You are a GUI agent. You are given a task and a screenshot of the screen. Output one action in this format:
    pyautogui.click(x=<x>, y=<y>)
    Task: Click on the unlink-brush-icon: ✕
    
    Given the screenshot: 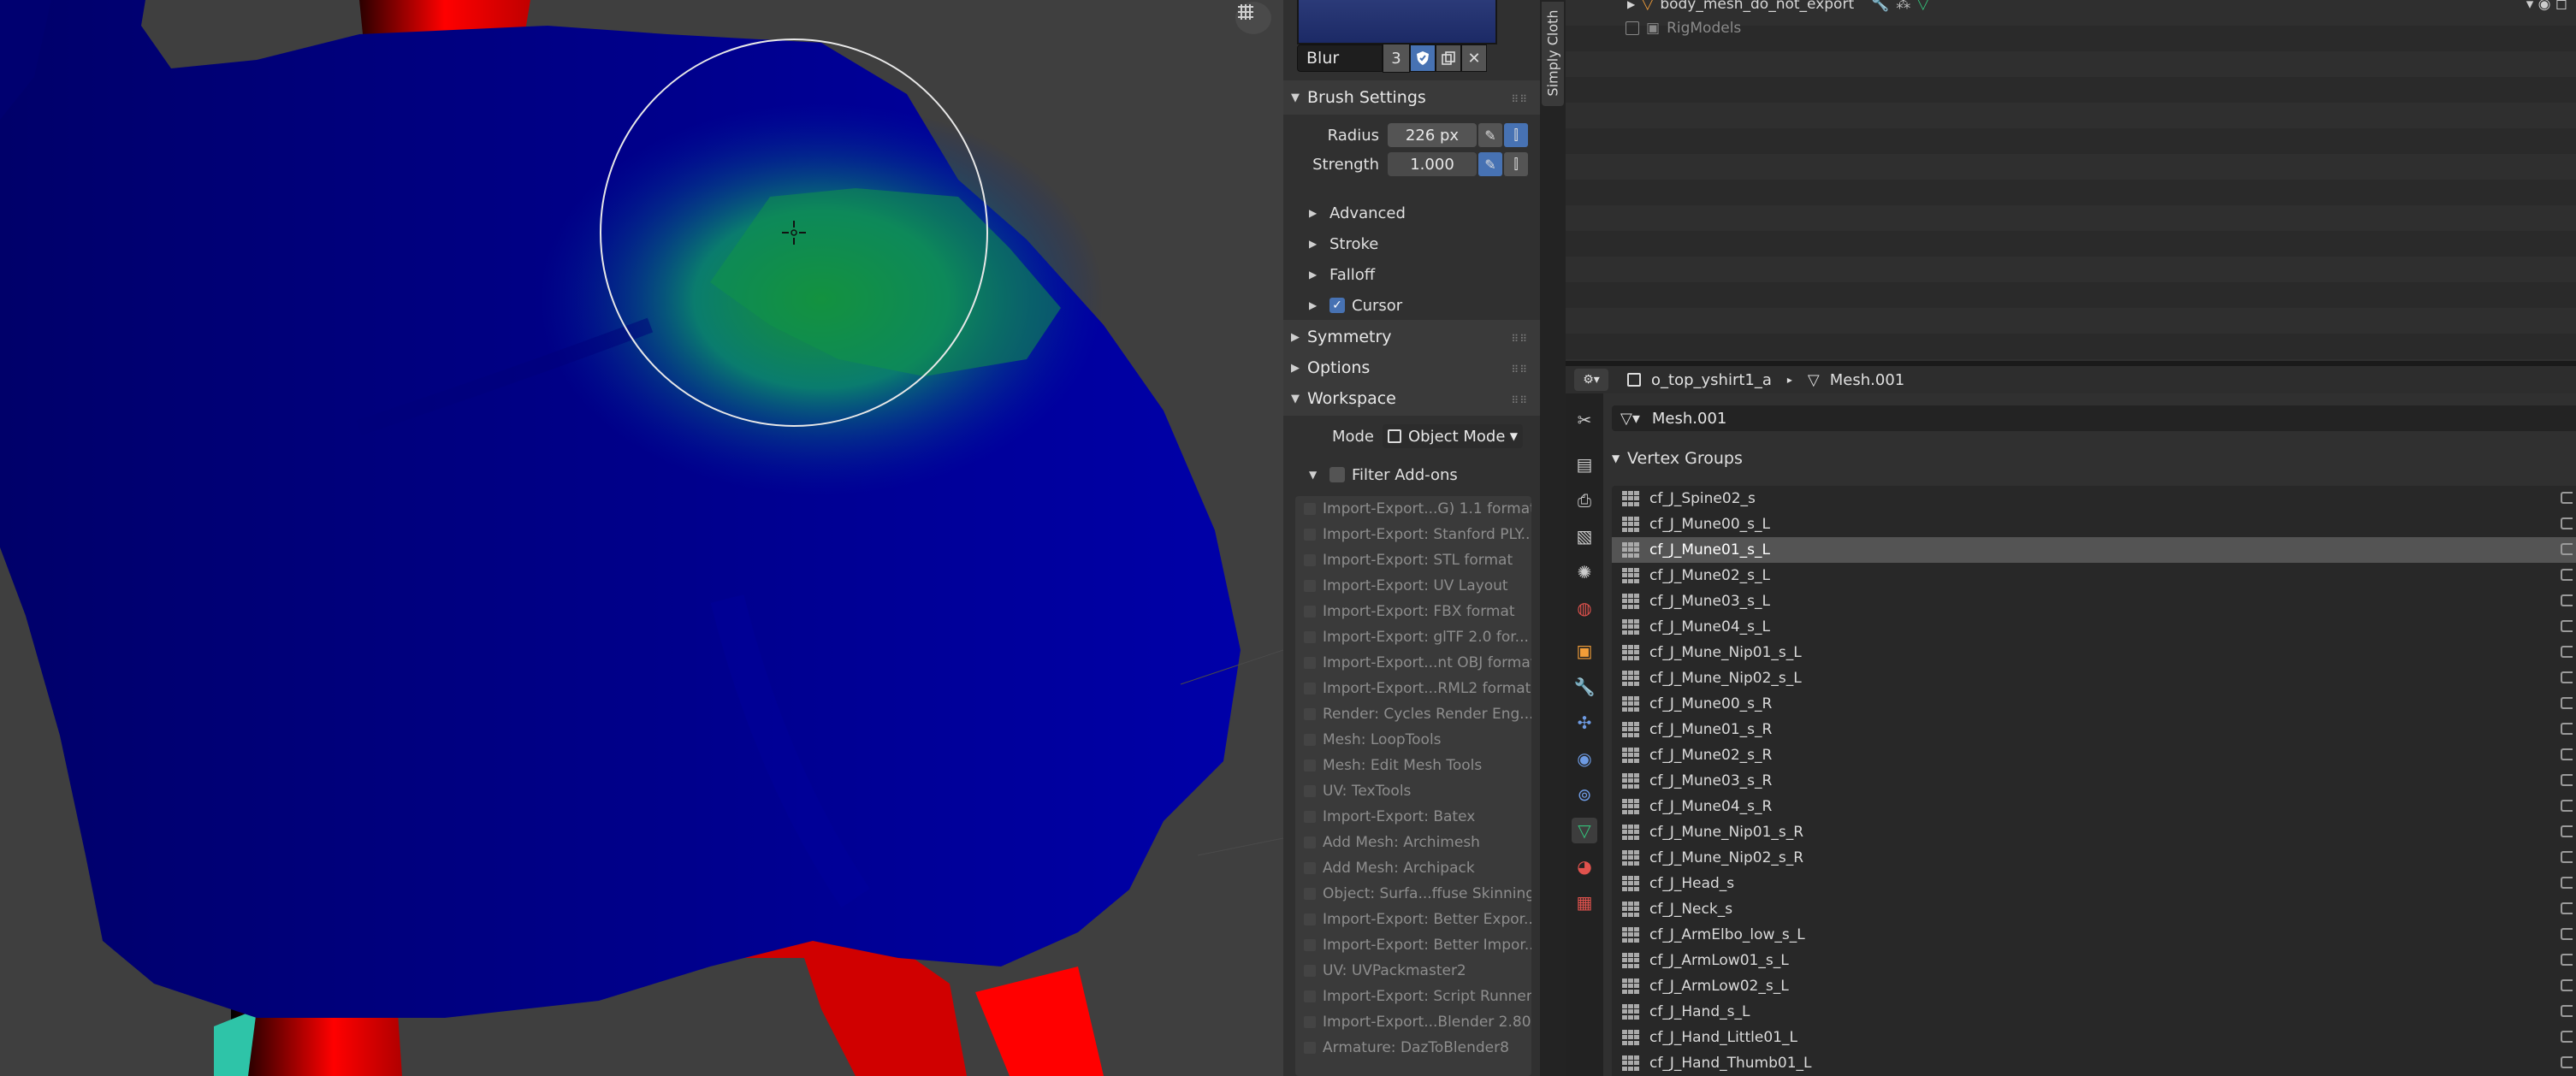 What is the action you would take?
    pyautogui.click(x=1474, y=58)
    